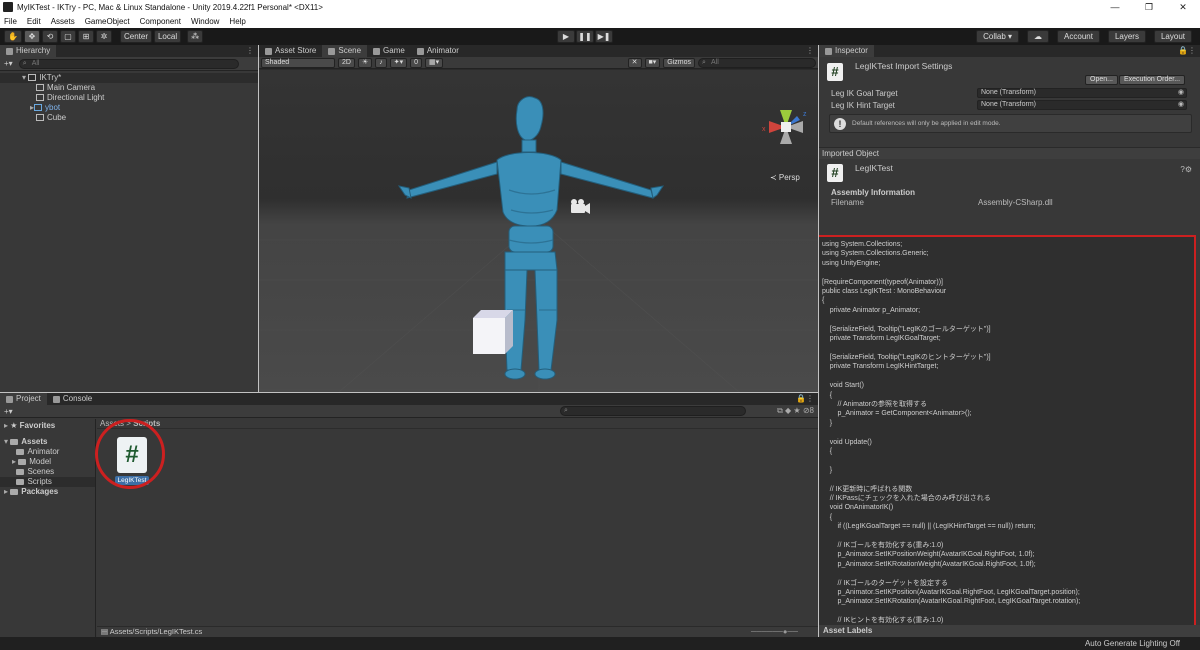 This screenshot has height=650, width=1200. Describe the element at coordinates (398, 62) in the screenshot. I see `effects-dropdown-icon: ✦▾` at that location.